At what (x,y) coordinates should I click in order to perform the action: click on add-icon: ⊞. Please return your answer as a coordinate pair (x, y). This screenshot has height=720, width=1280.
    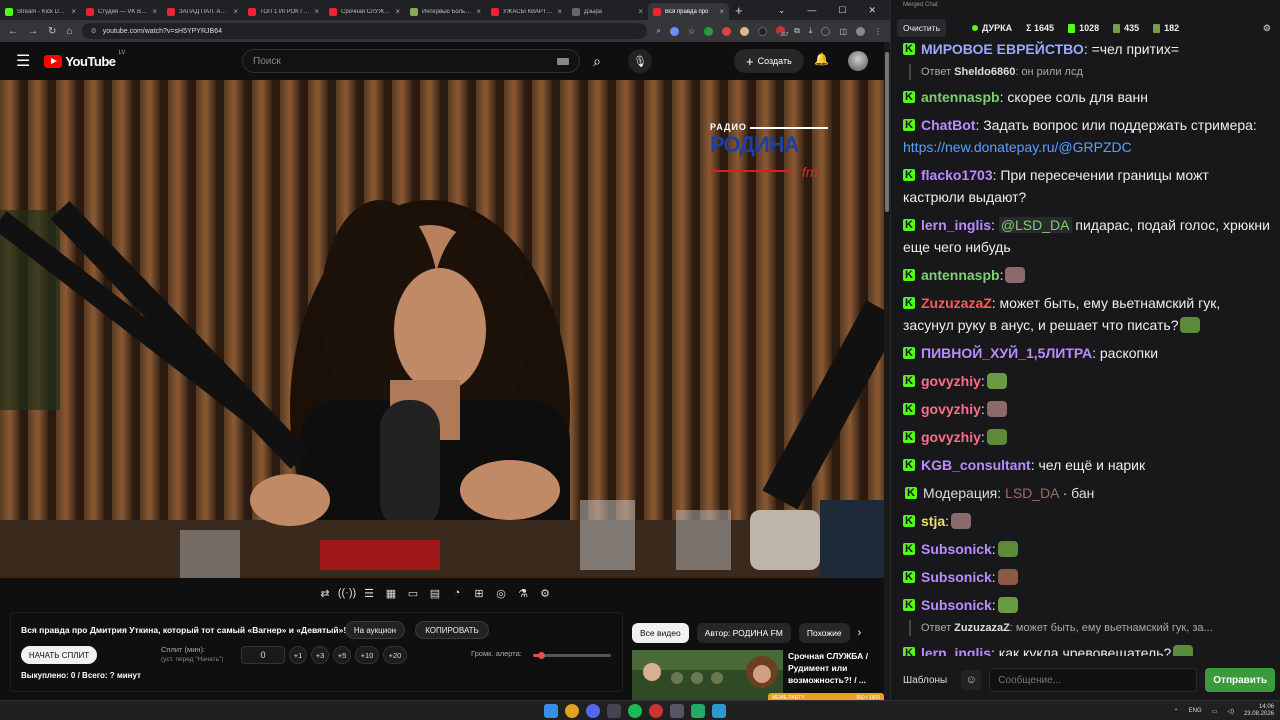
    Looking at the image, I should click on (479, 593).